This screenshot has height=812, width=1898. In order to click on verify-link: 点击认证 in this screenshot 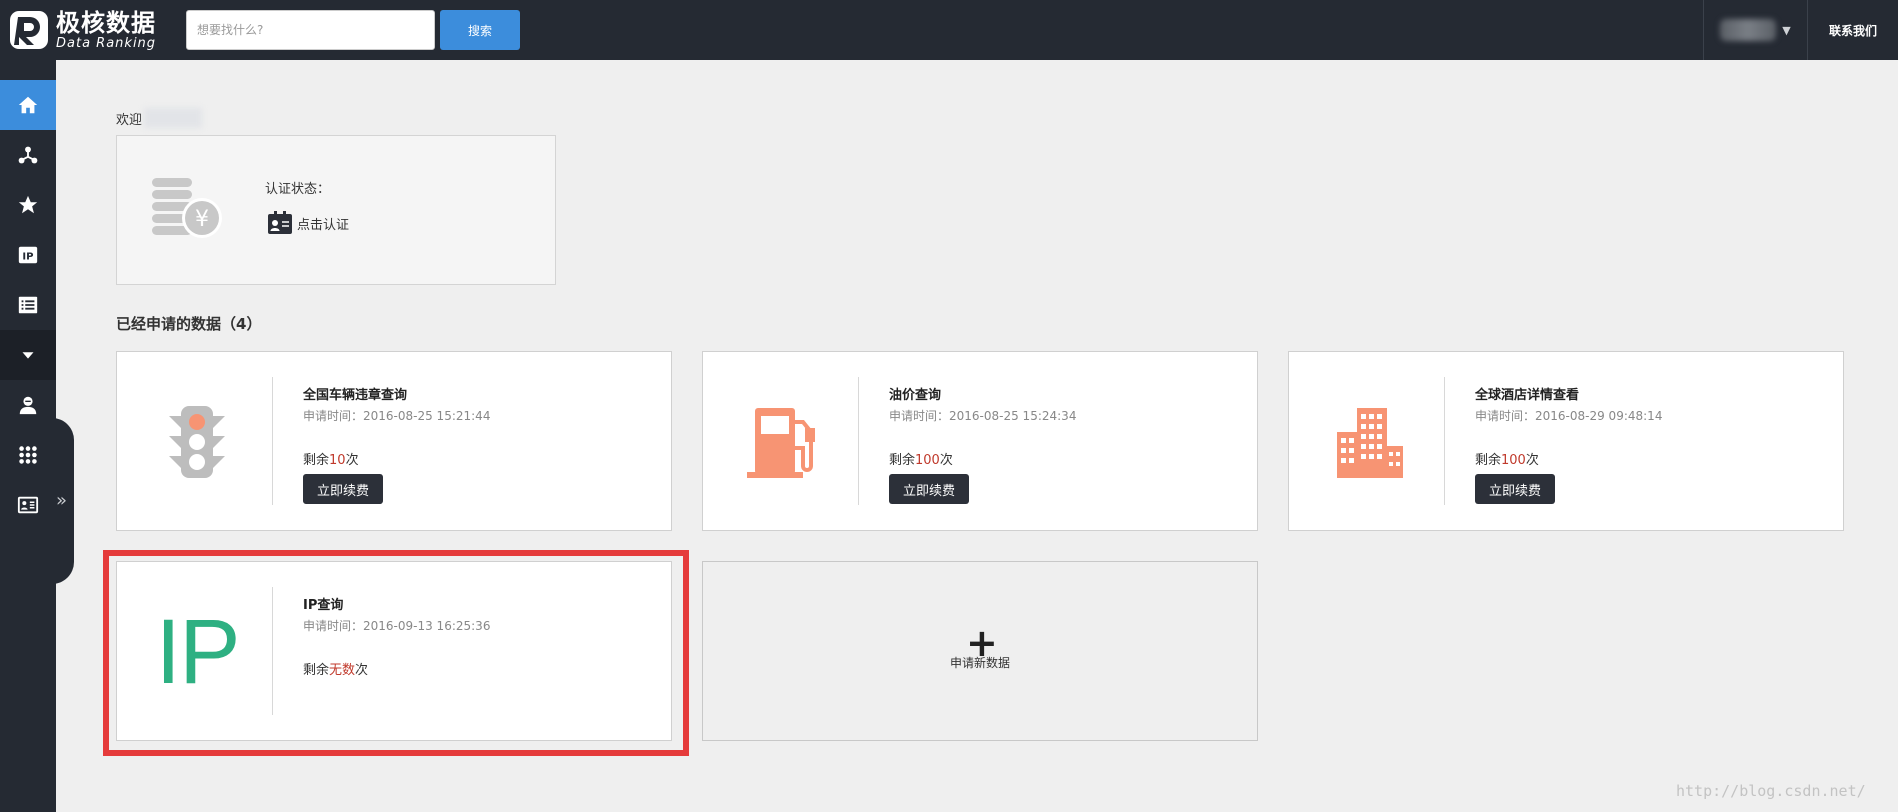, I will do `click(308, 223)`.